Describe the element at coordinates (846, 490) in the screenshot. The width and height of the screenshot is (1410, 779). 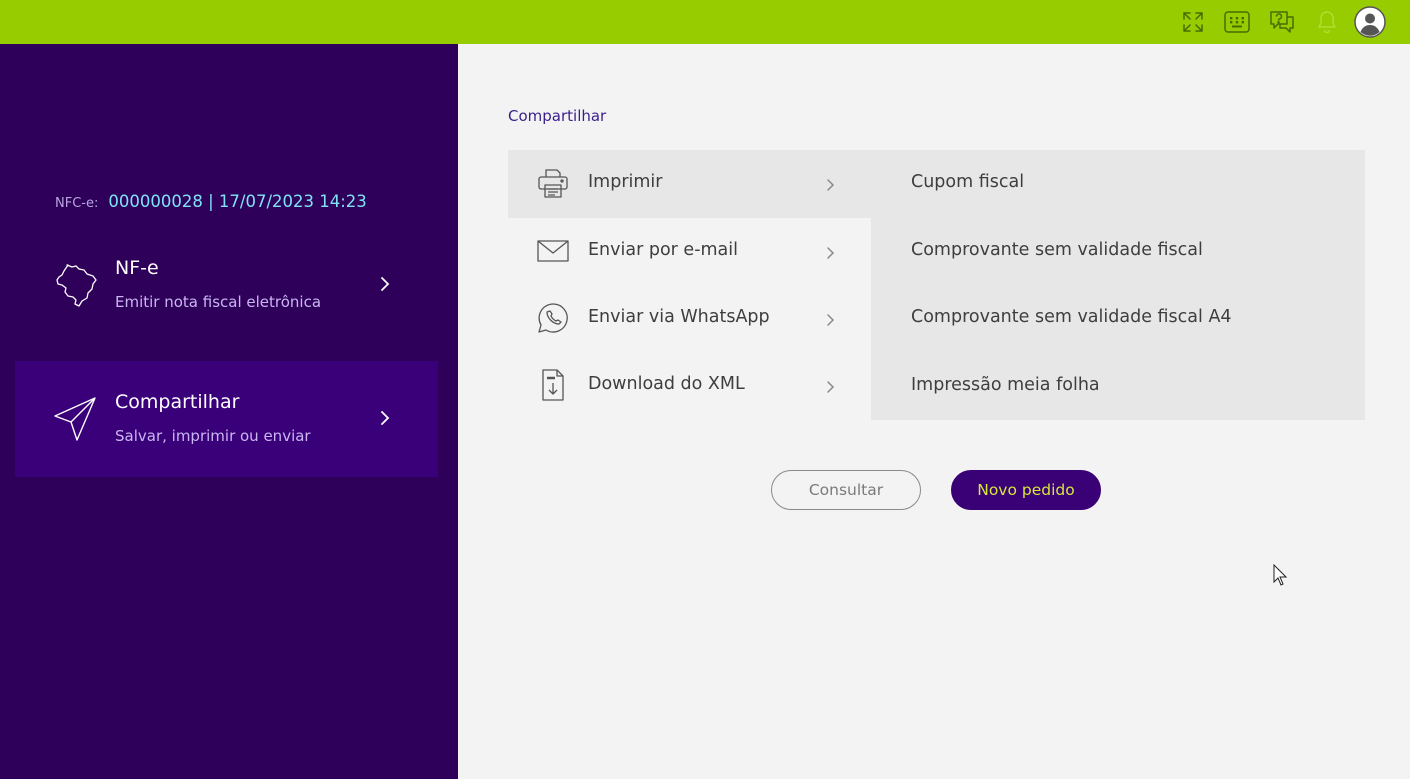
I see `consultar-button: Consultar` at that location.